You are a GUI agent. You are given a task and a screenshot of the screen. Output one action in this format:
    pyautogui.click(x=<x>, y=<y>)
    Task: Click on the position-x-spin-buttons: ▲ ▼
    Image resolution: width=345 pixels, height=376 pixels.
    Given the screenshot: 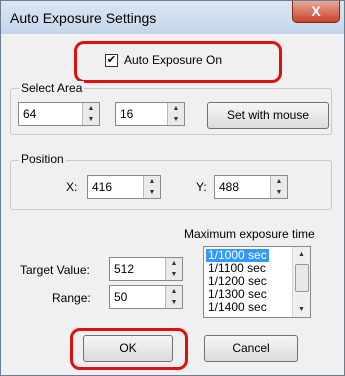 What is the action you would take?
    pyautogui.click(x=151, y=187)
    